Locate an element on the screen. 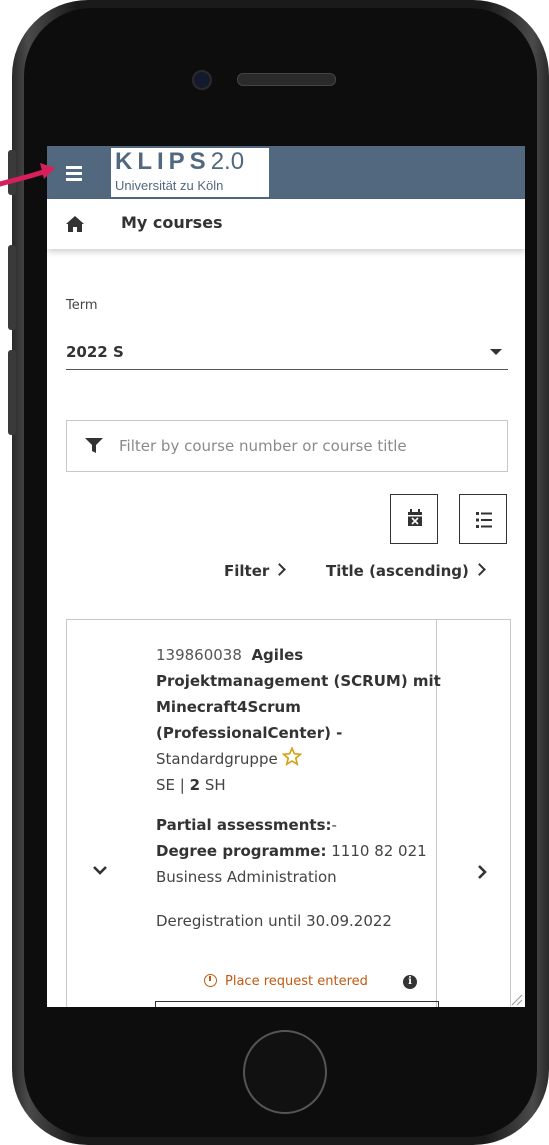 This screenshot has width=549, height=1145. earpiece-speaker is located at coordinates (286, 79).